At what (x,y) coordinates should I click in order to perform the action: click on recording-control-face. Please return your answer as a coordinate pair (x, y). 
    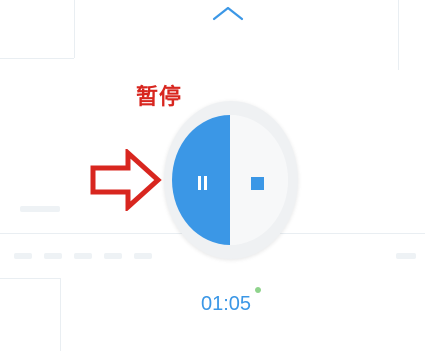
    Looking at the image, I should click on (230, 180).